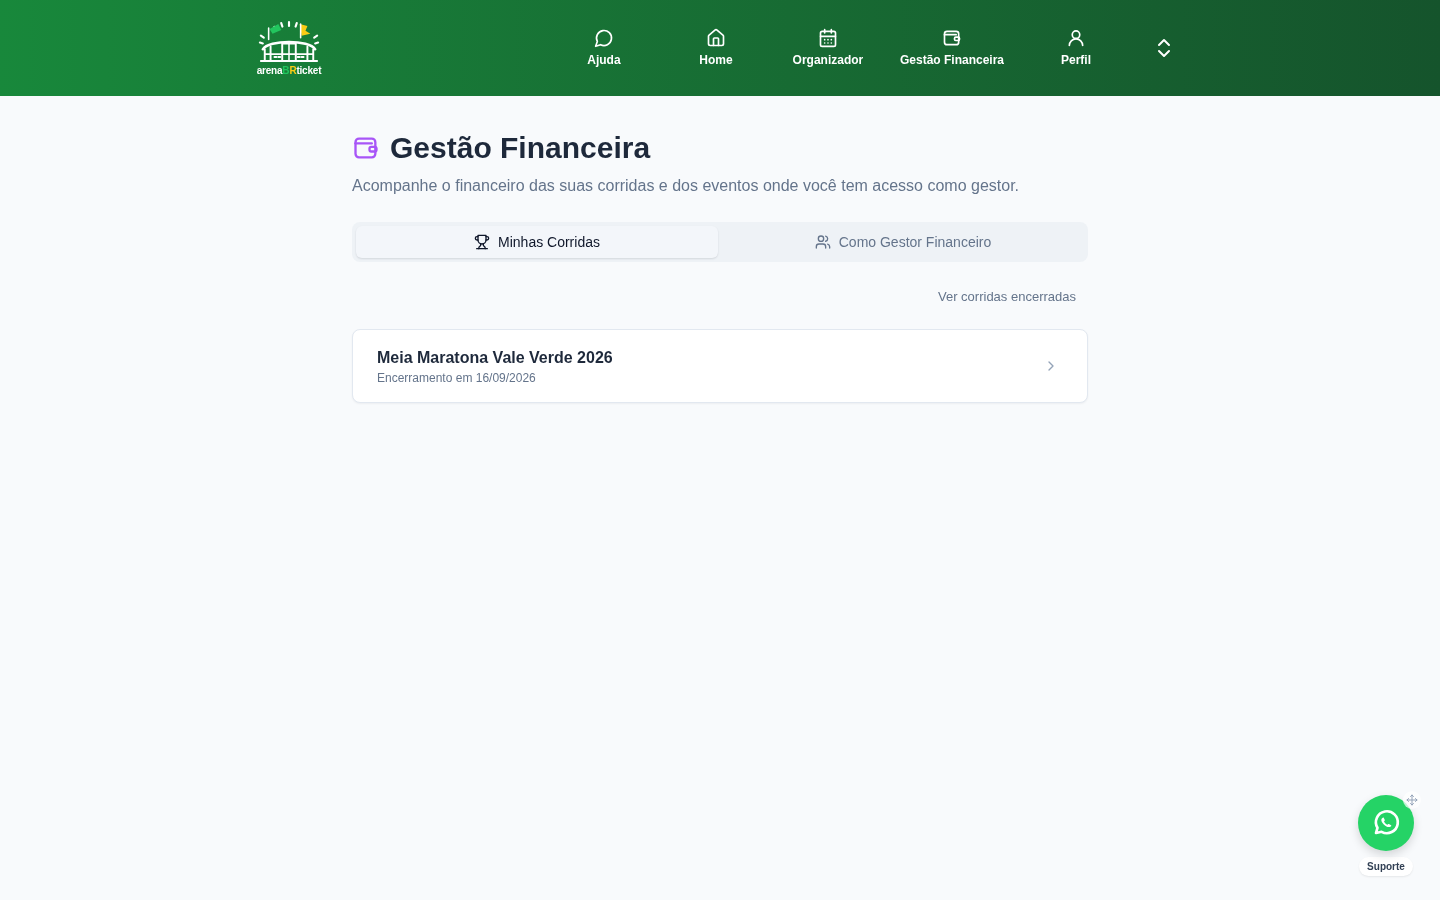  I want to click on nav-link: Gestão Financeira, so click(951, 48).